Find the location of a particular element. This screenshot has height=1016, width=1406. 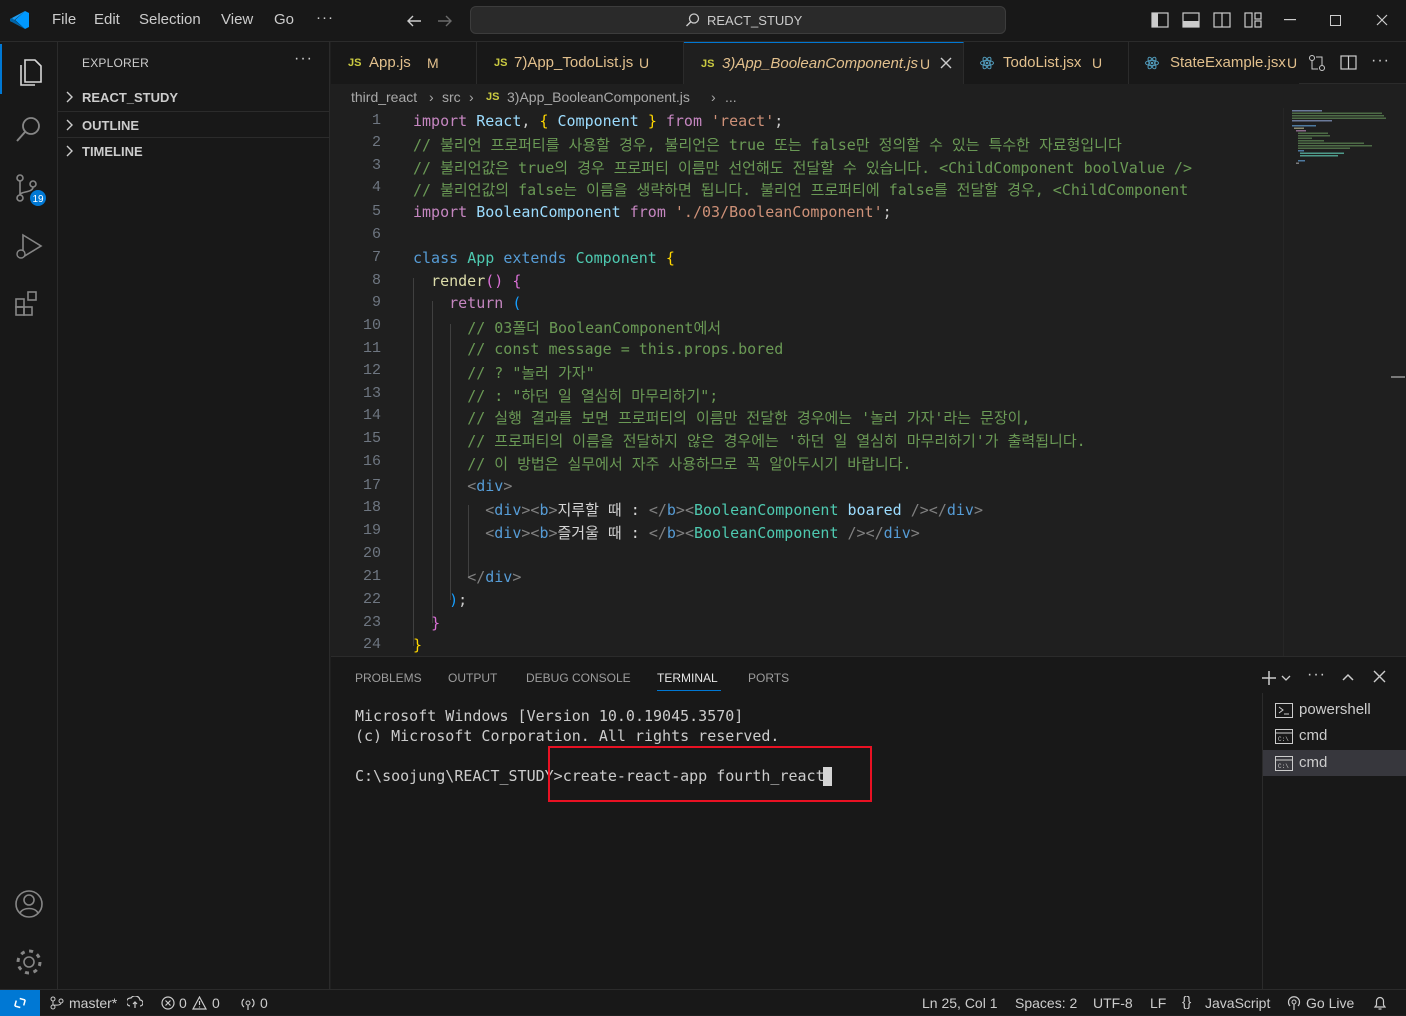

customize-layout-icon is located at coordinates (1253, 20).